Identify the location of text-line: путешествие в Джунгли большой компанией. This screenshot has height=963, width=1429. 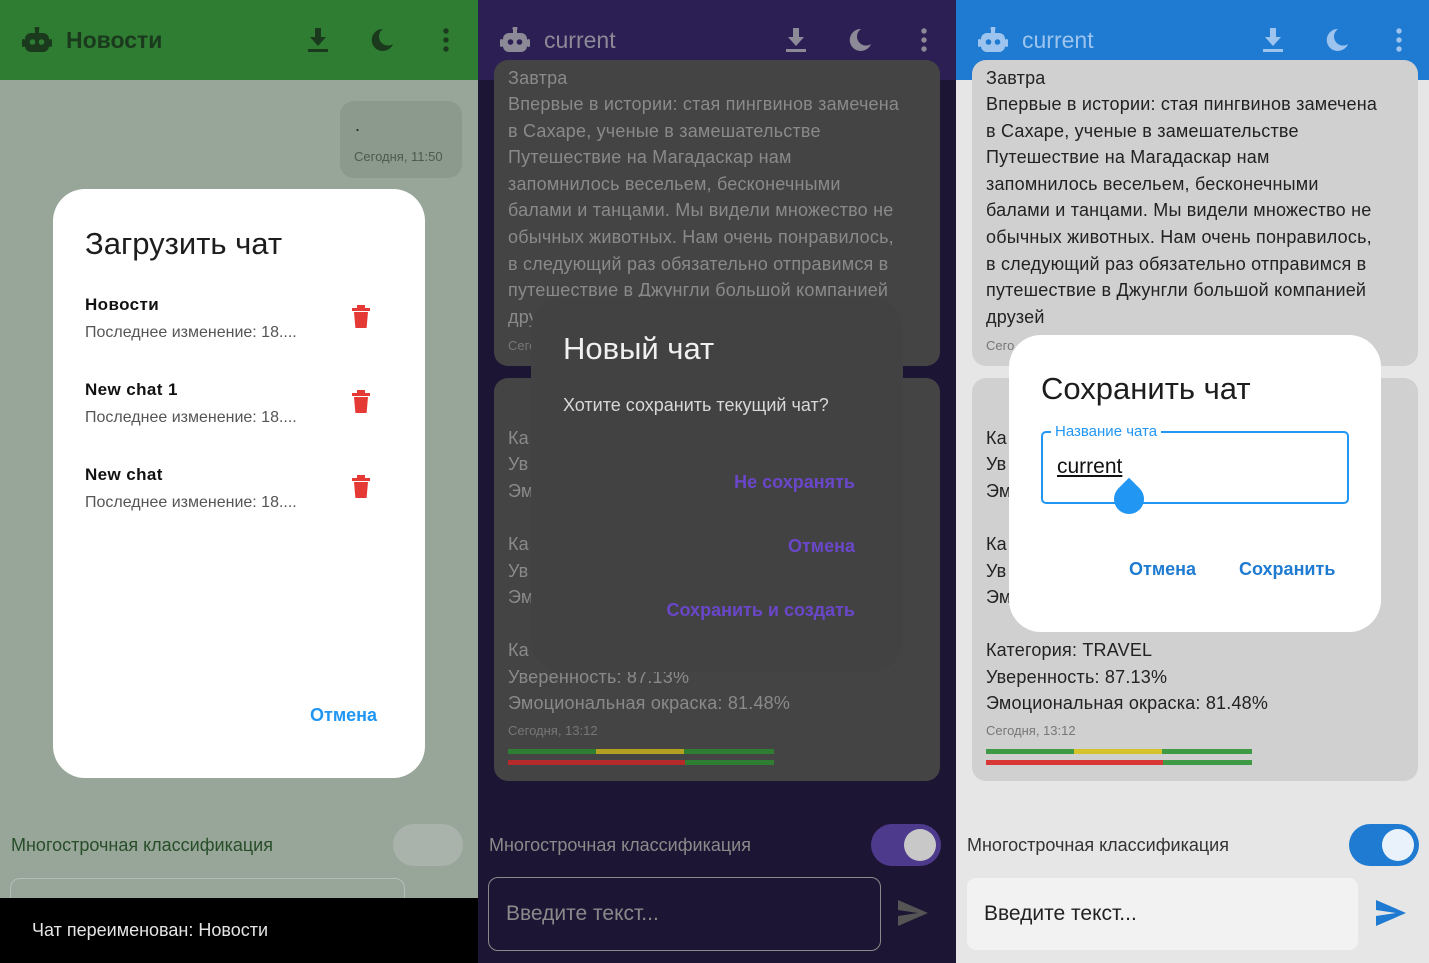
(1176, 290).